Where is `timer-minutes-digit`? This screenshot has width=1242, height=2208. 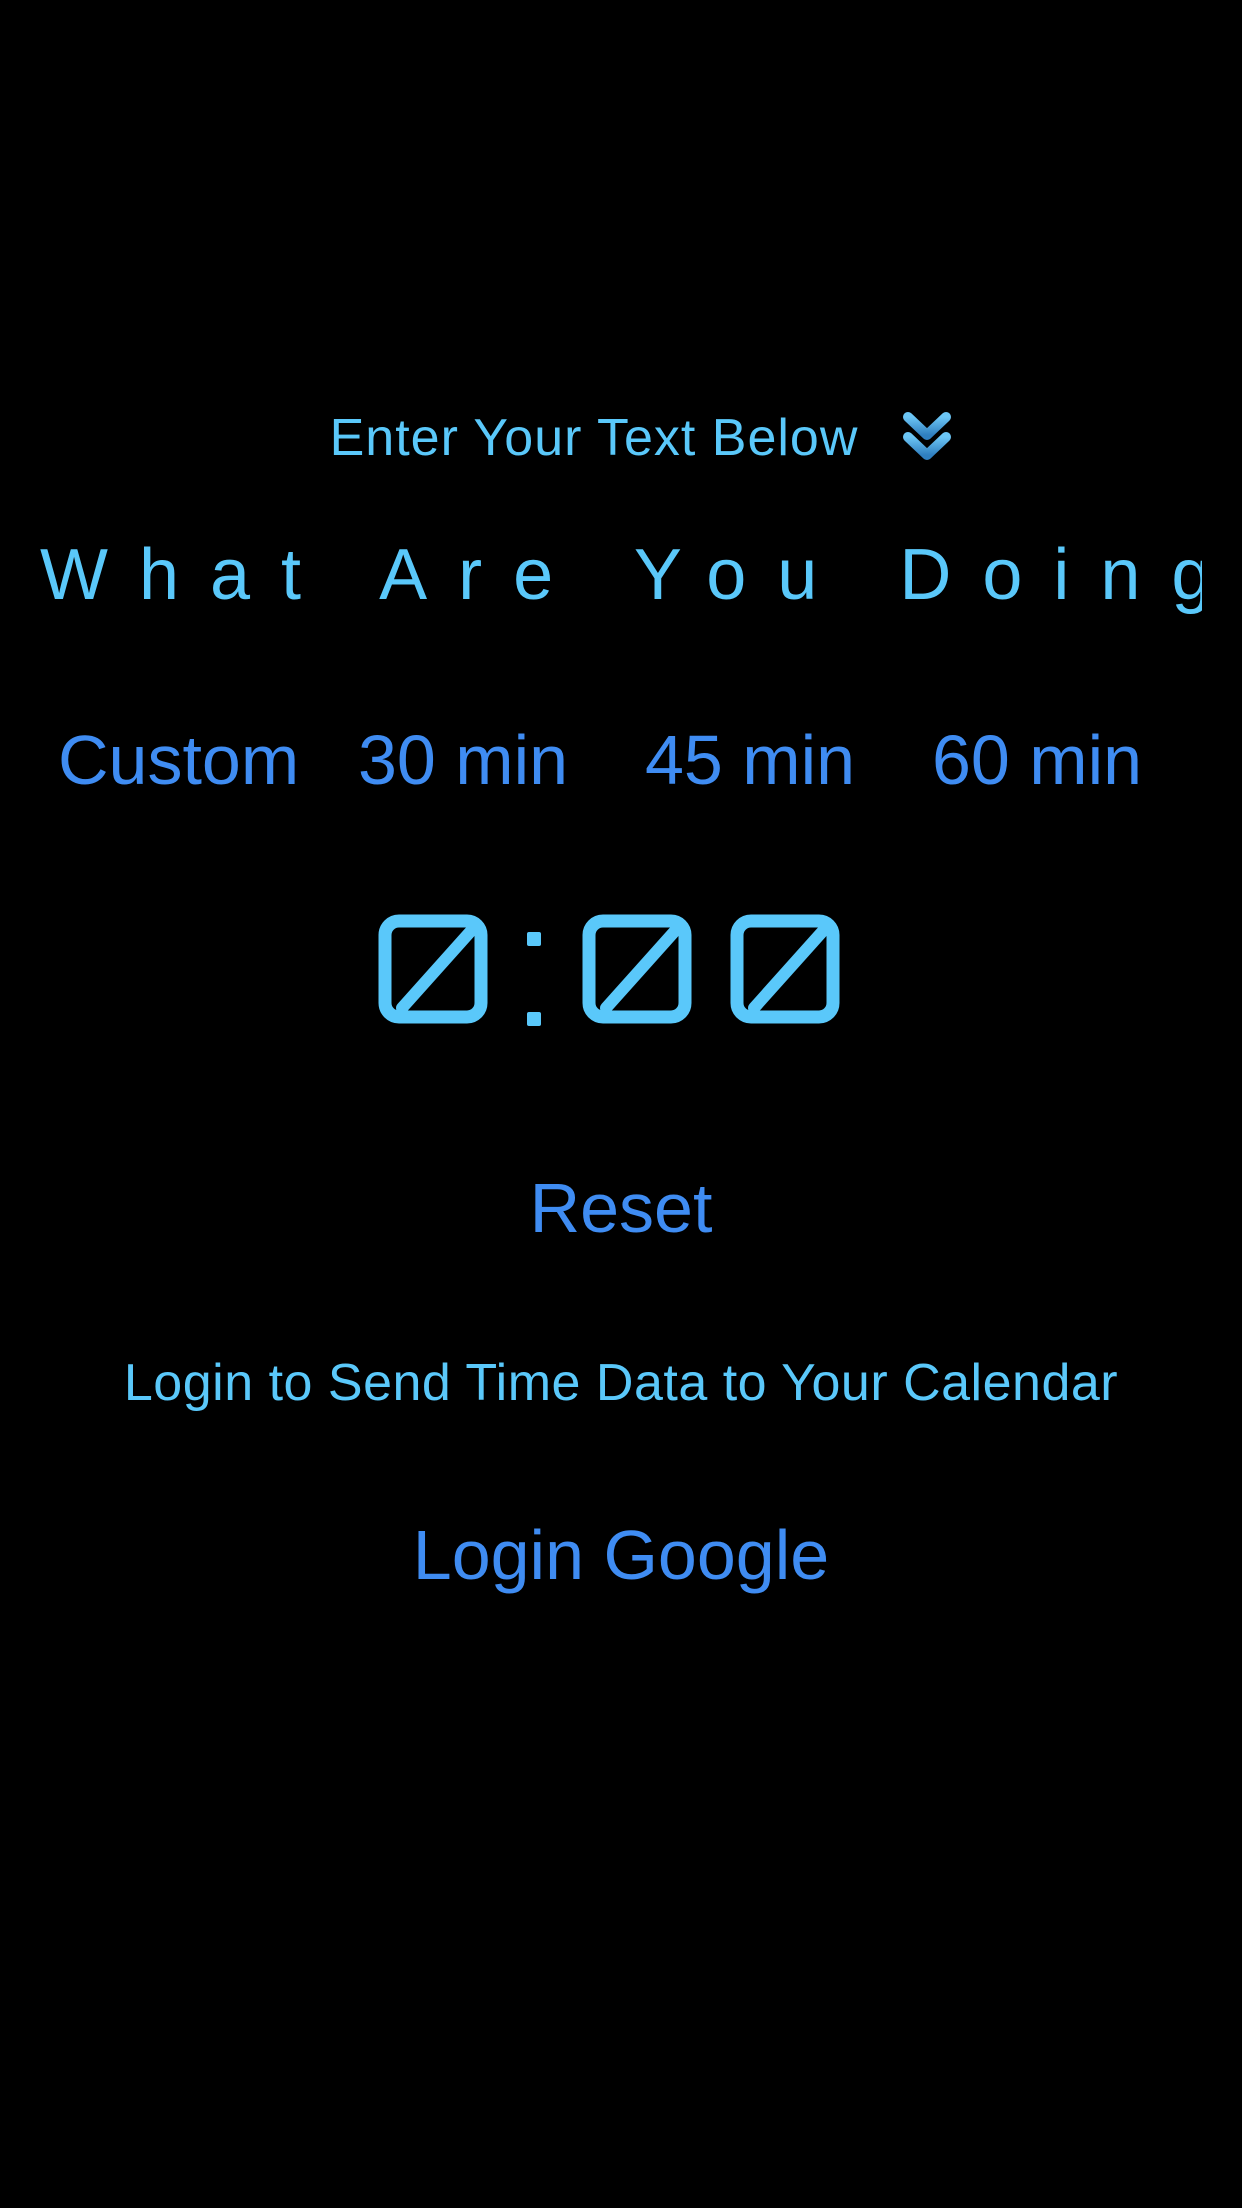
timer-minutes-digit is located at coordinates (433, 969).